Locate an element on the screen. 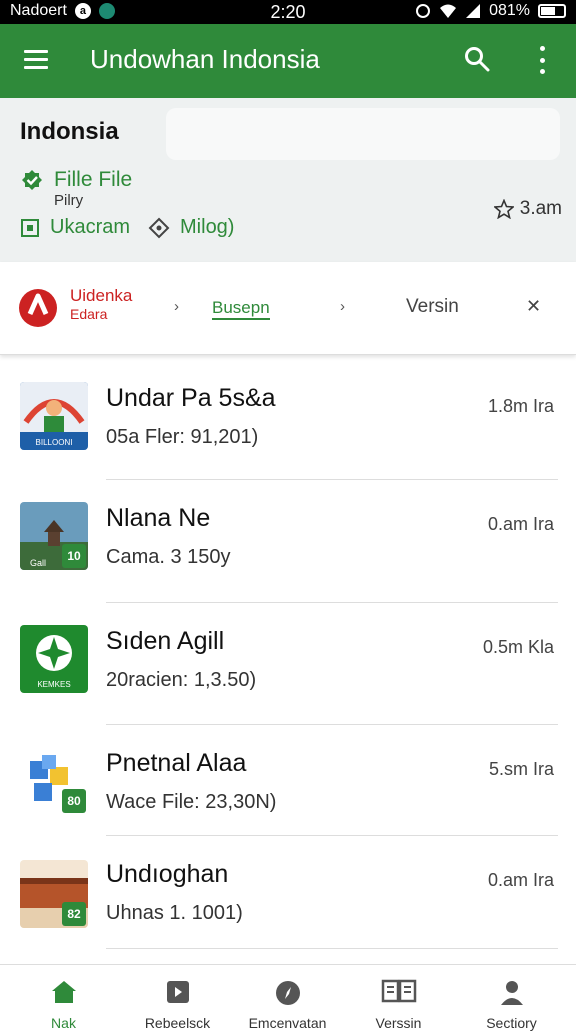 The height and width of the screenshot is (1031, 576). list-item: Gall 10 Nlana Ne Cama. 3 150y 0.am Ira is located at coordinates (288, 542).